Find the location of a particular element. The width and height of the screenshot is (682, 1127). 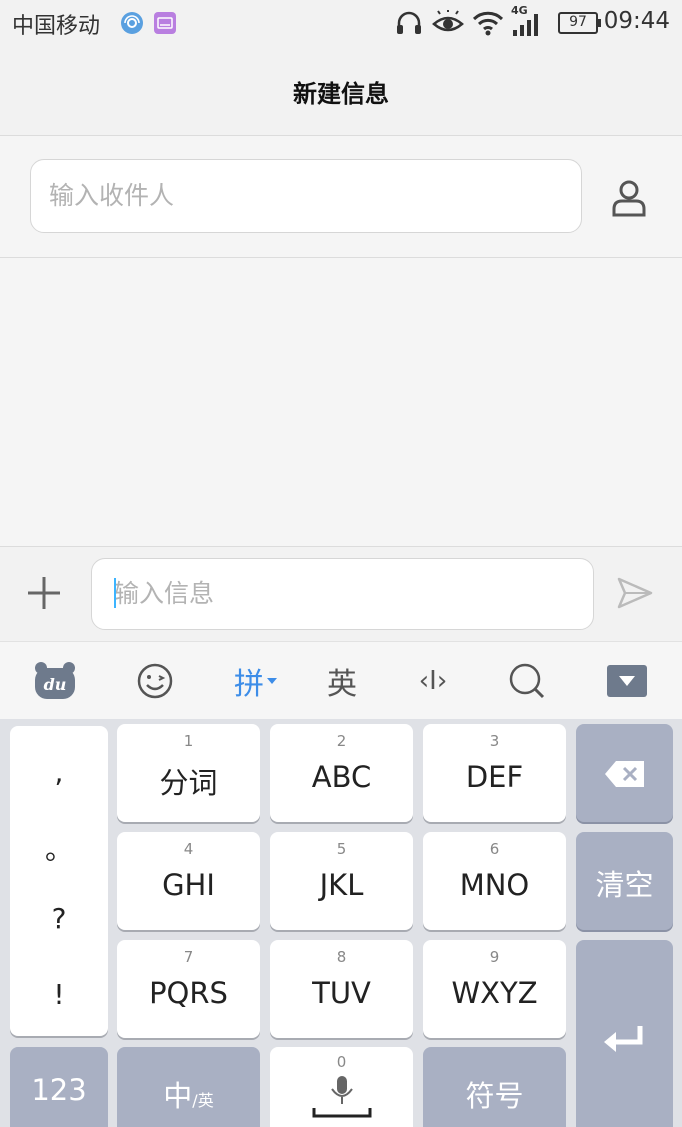

pinyin-label: 拼 is located at coordinates (249, 684).